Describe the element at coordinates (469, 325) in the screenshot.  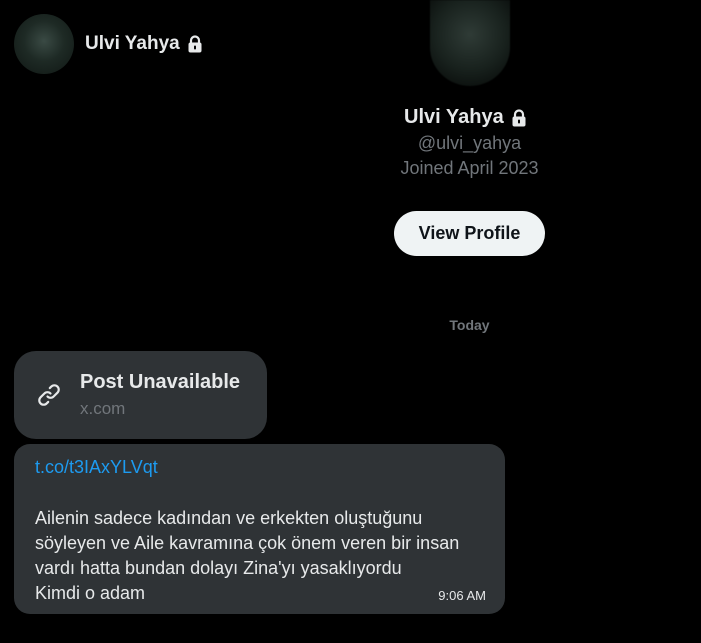
I see `date-divider: Today` at that location.